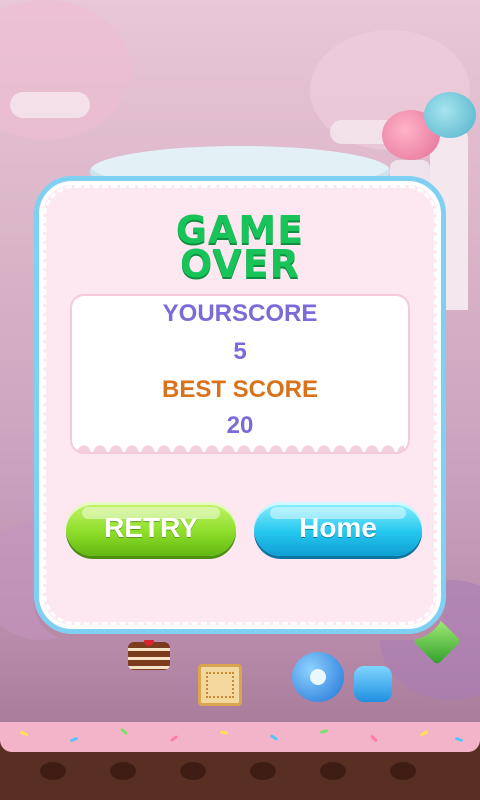  I want to click on retry-button: RETRY, so click(151, 529).